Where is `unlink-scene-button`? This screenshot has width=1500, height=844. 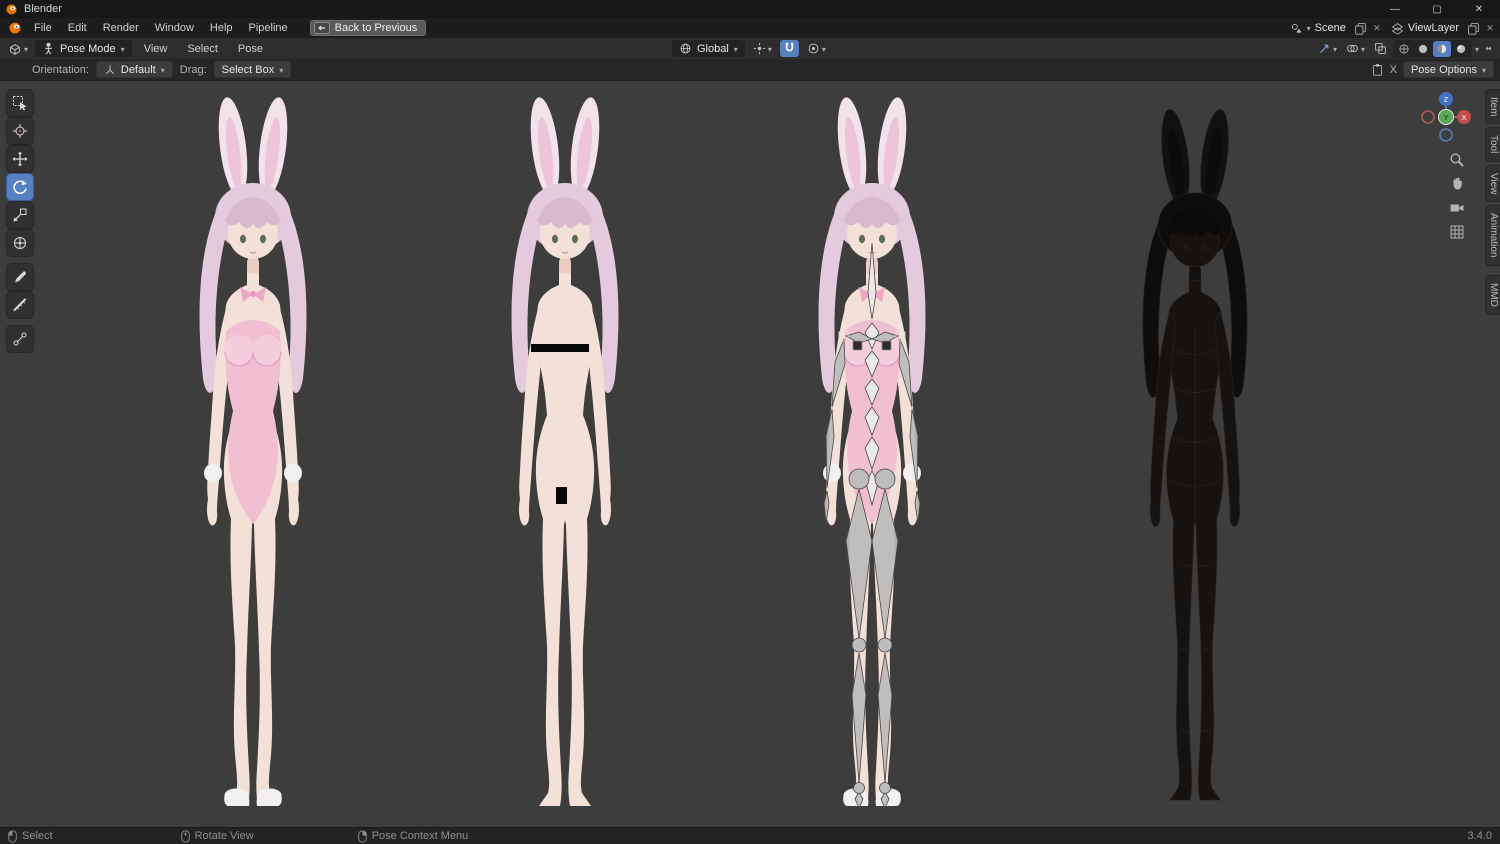 unlink-scene-button is located at coordinates (1377, 28).